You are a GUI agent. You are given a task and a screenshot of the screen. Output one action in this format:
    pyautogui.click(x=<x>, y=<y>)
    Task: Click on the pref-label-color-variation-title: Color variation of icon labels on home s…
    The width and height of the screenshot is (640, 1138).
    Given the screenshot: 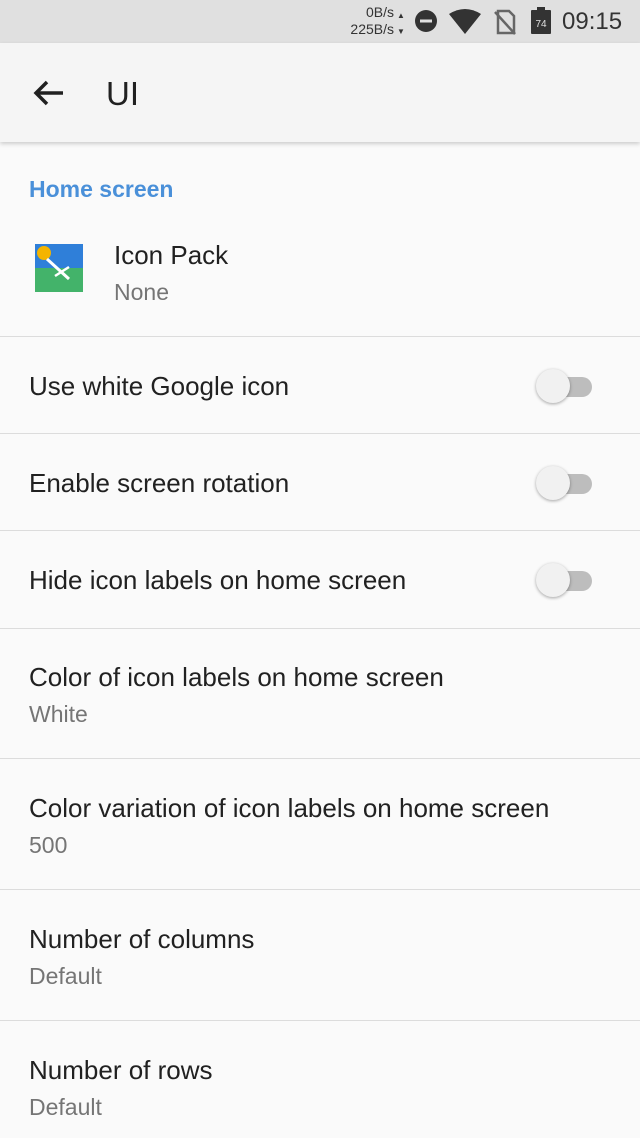 What is the action you would take?
    pyautogui.click(x=289, y=808)
    